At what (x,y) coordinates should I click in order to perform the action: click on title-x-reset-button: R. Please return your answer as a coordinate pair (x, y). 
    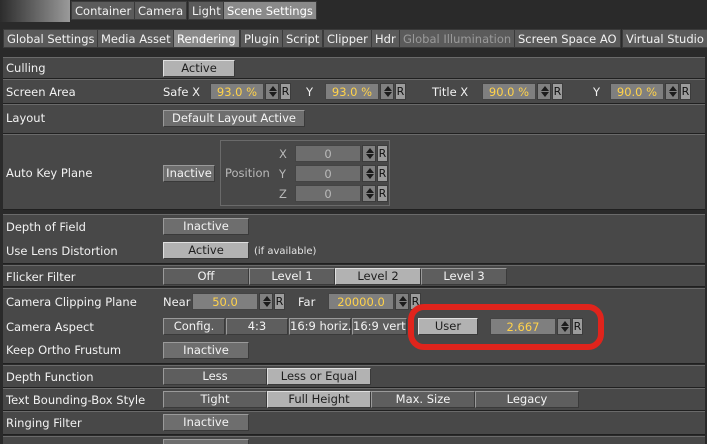
    Looking at the image, I should click on (557, 91).